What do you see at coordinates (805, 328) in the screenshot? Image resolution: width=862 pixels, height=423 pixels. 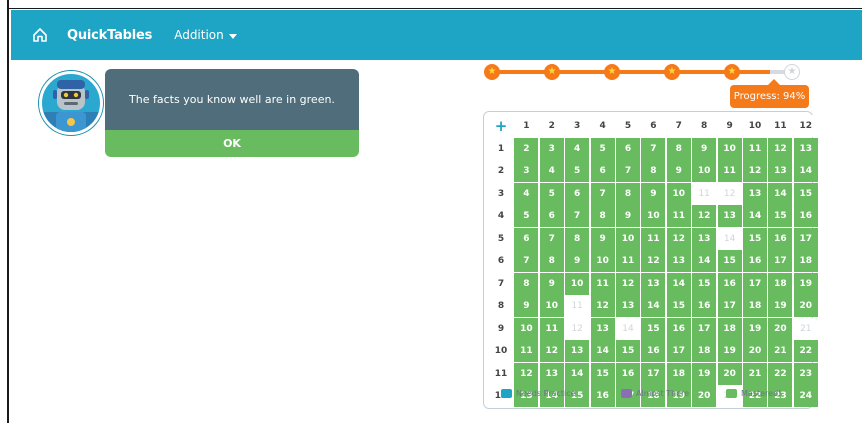 I see `fact-cell-needs-work: 21` at bounding box center [805, 328].